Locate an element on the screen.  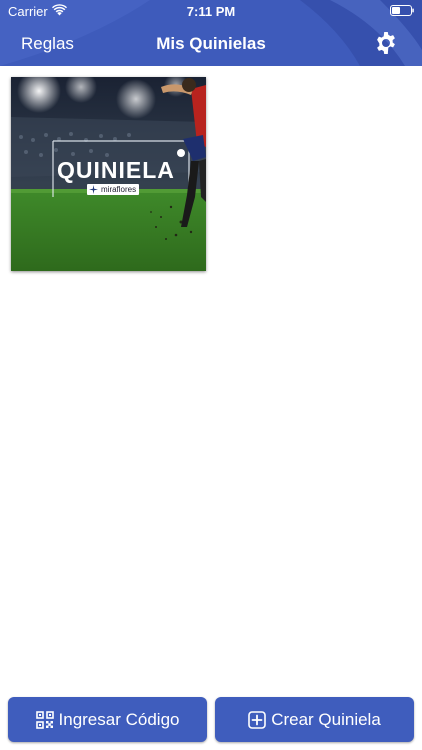
enter-code-button: Ingresar Código is located at coordinates (107, 719).